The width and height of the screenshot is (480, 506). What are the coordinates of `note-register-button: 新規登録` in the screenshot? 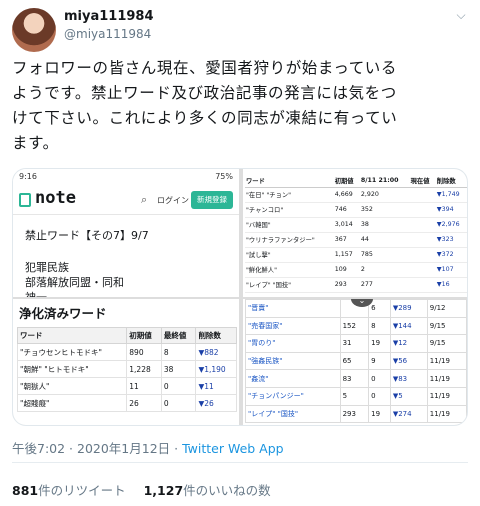 It's located at (212, 200).